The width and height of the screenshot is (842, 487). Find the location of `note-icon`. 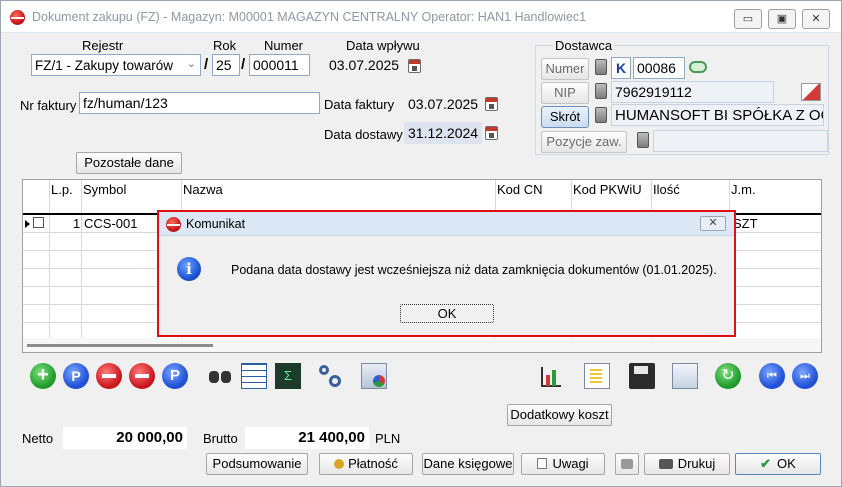

note-icon is located at coordinates (542, 463).